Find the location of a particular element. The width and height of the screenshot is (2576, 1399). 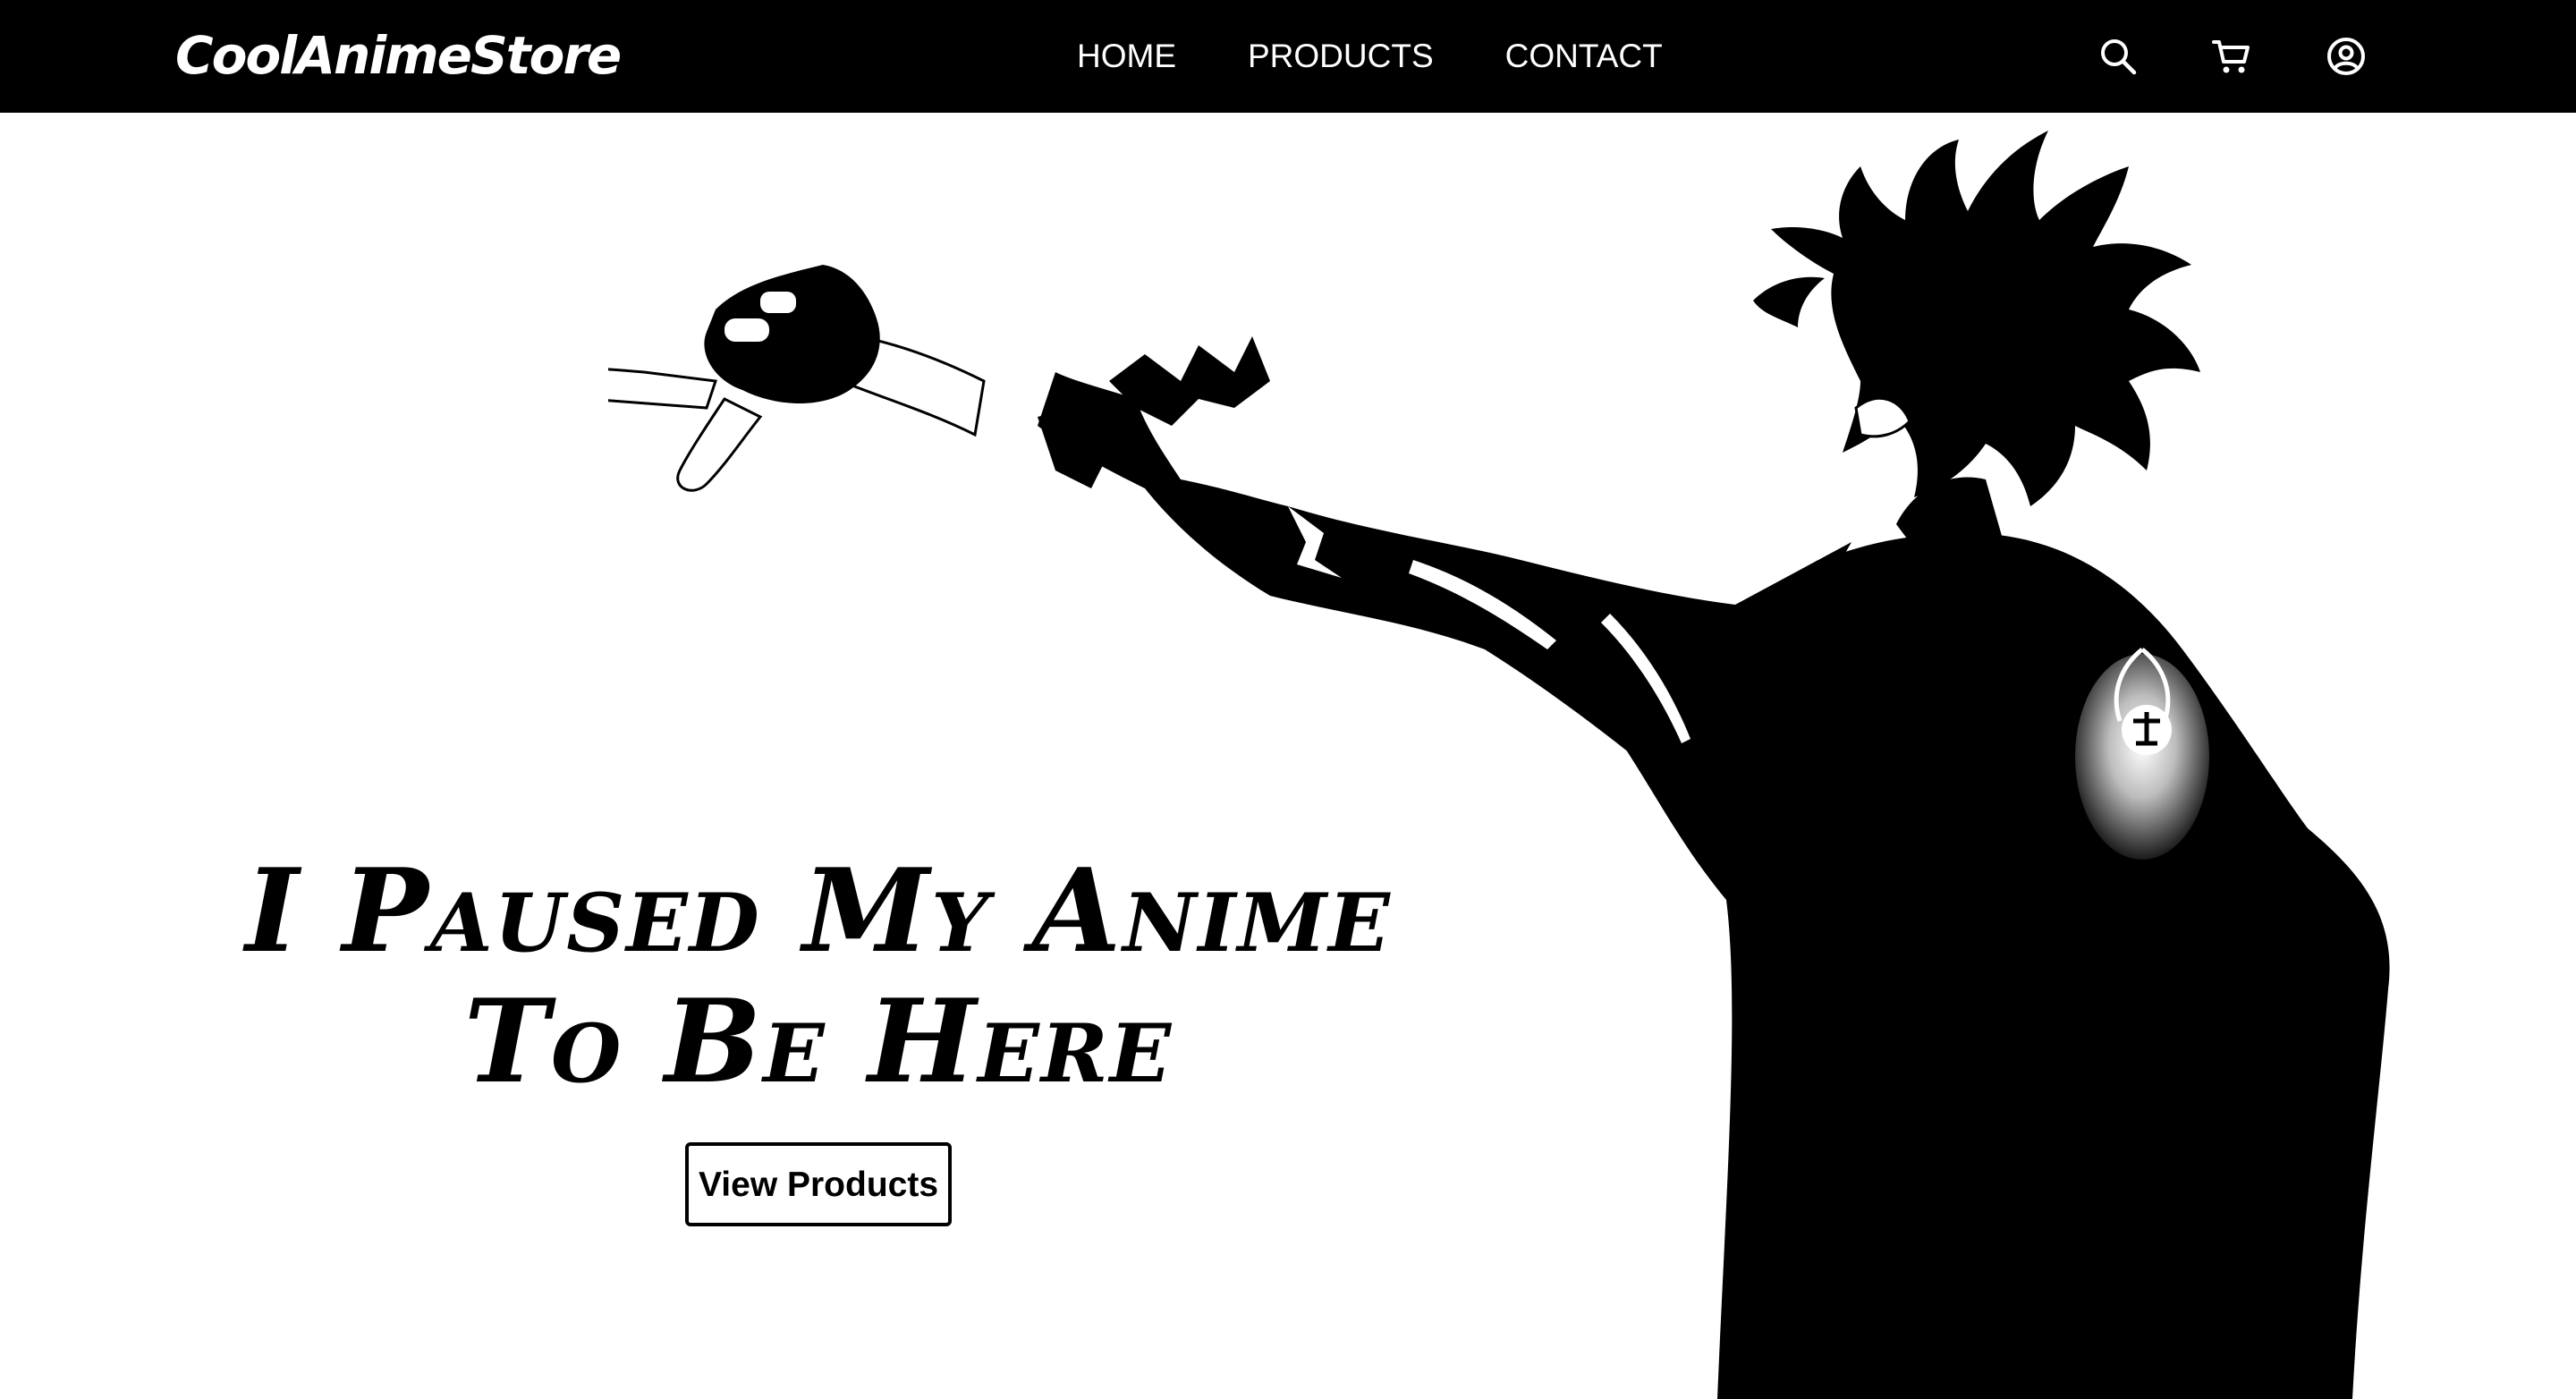

nav-links: HOME PRODUCTS CONTACT is located at coordinates (1370, 56).